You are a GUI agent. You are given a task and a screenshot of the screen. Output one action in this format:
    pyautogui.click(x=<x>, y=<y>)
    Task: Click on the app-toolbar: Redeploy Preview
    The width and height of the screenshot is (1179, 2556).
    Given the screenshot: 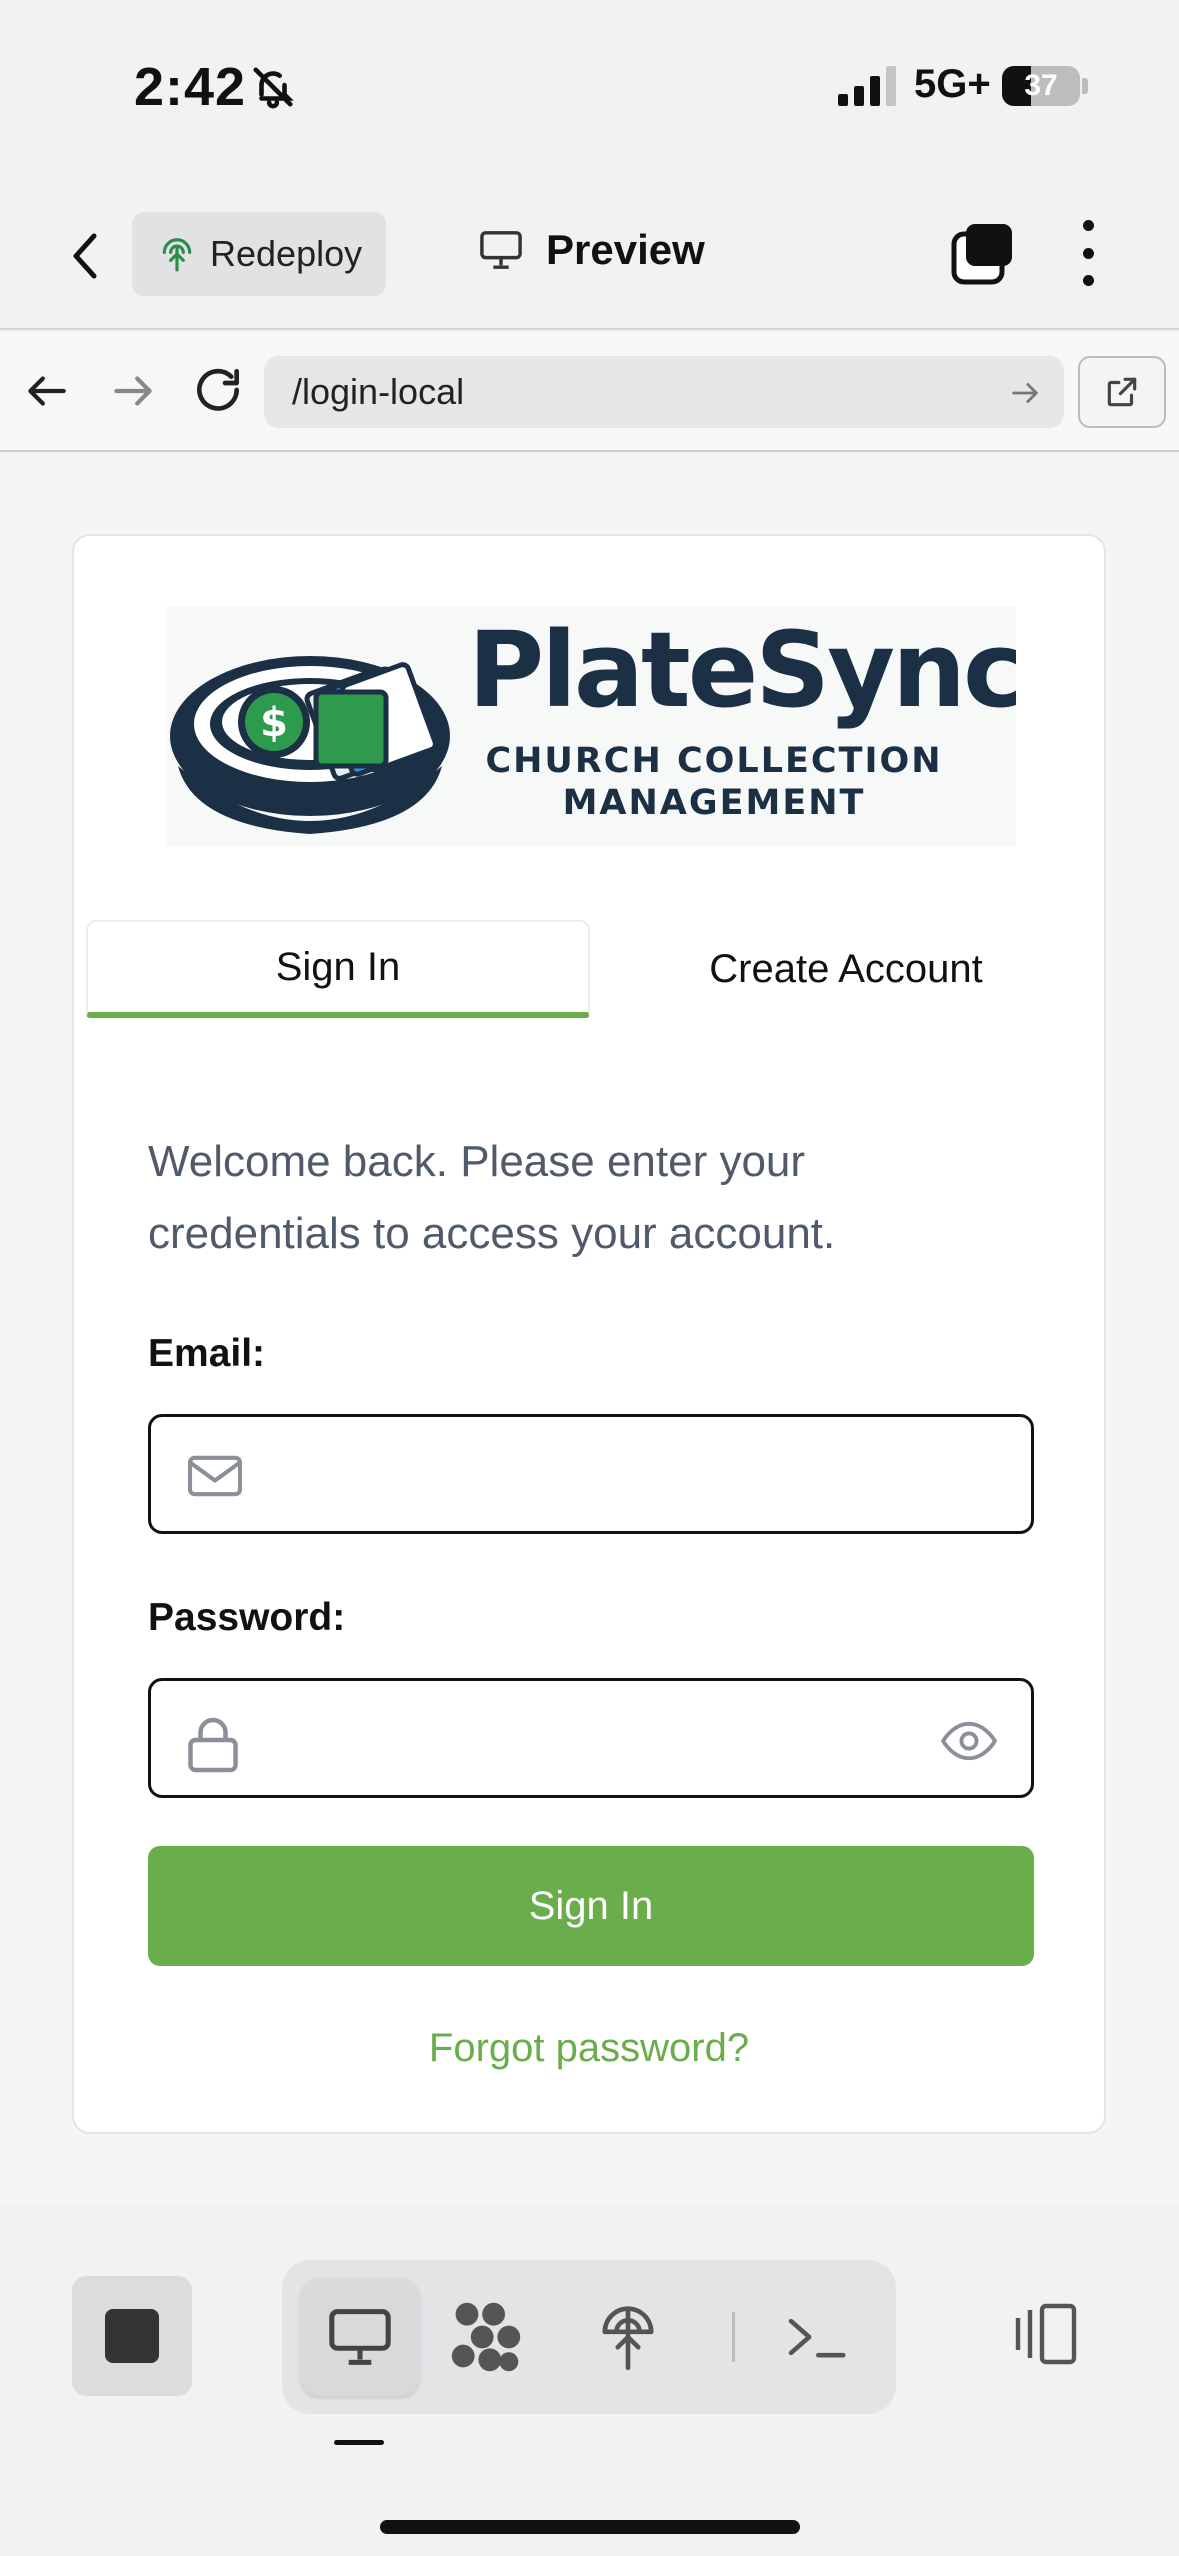 What is the action you would take?
    pyautogui.click(x=589, y=260)
    